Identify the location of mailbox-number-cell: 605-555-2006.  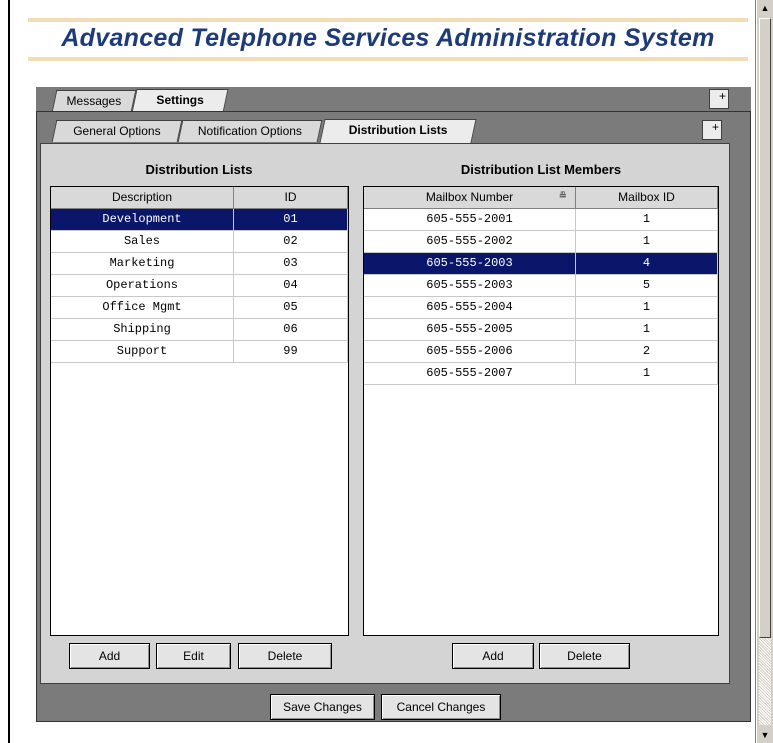
(470, 351).